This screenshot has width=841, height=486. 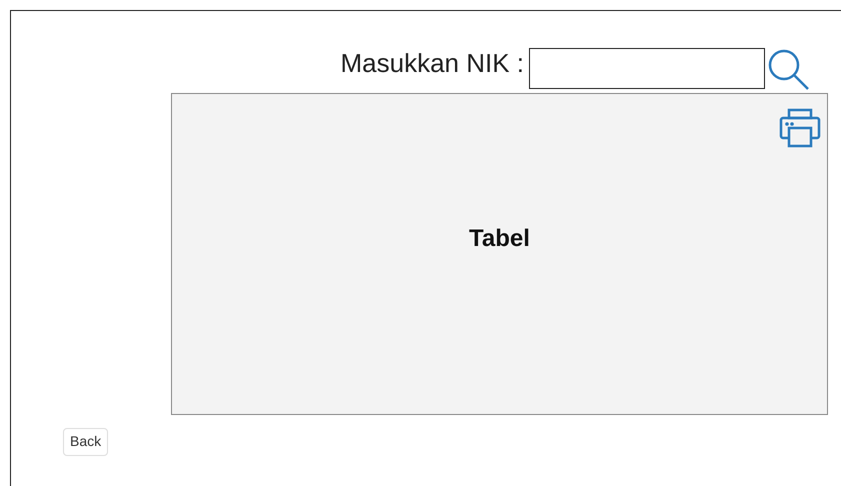 What do you see at coordinates (647, 68) in the screenshot?
I see `nik-input-field` at bounding box center [647, 68].